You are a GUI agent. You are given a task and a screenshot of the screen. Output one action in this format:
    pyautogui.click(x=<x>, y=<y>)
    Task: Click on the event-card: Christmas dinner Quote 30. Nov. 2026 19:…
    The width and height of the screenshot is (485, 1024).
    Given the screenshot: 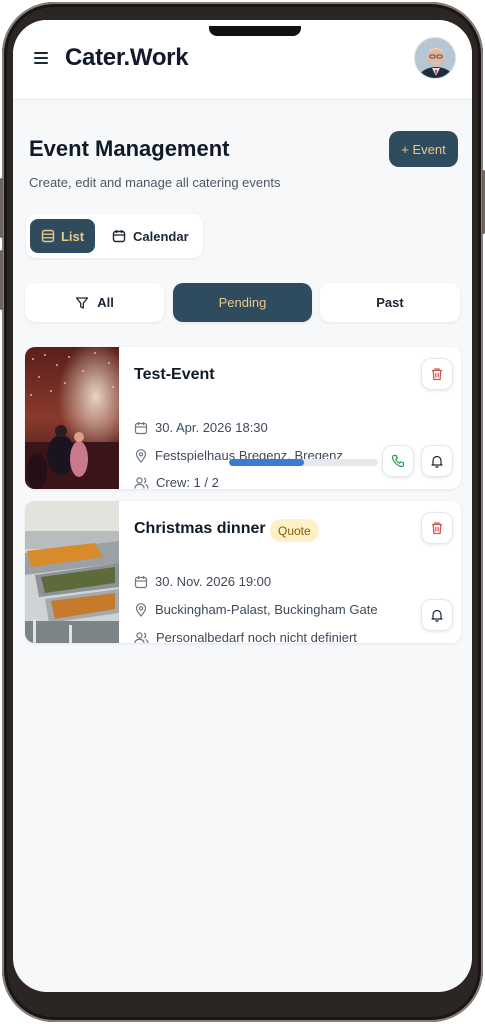 What is the action you would take?
    pyautogui.click(x=243, y=572)
    